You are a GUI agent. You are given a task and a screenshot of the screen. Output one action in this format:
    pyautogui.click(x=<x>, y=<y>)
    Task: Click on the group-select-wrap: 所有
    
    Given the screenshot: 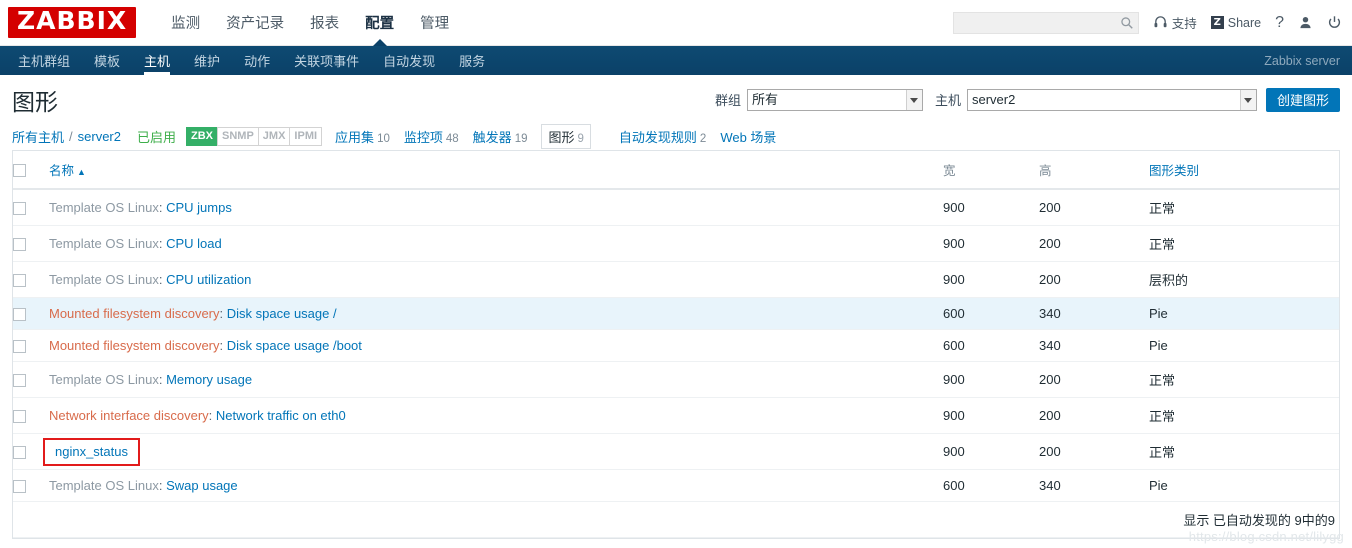 What is the action you would take?
    pyautogui.click(x=834, y=99)
    